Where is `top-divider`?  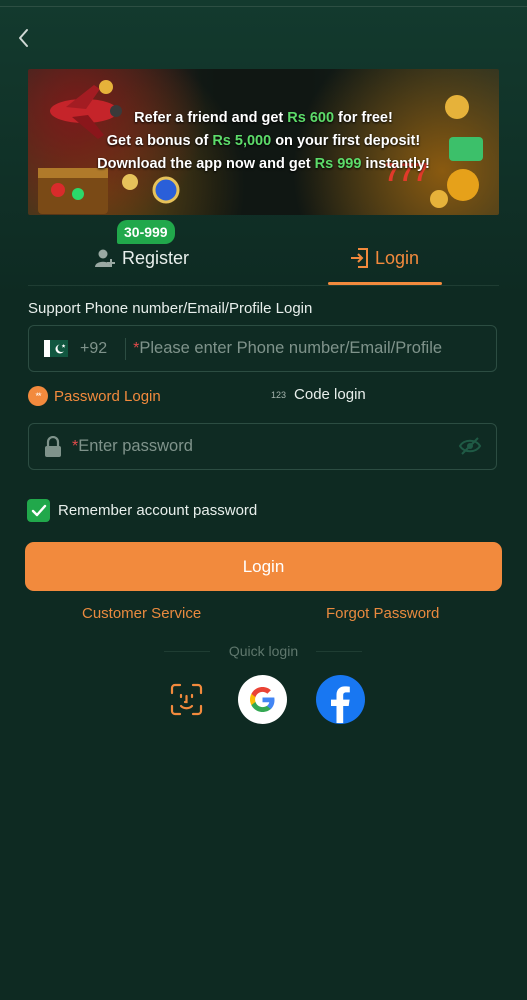
top-divider is located at coordinates (263, 6).